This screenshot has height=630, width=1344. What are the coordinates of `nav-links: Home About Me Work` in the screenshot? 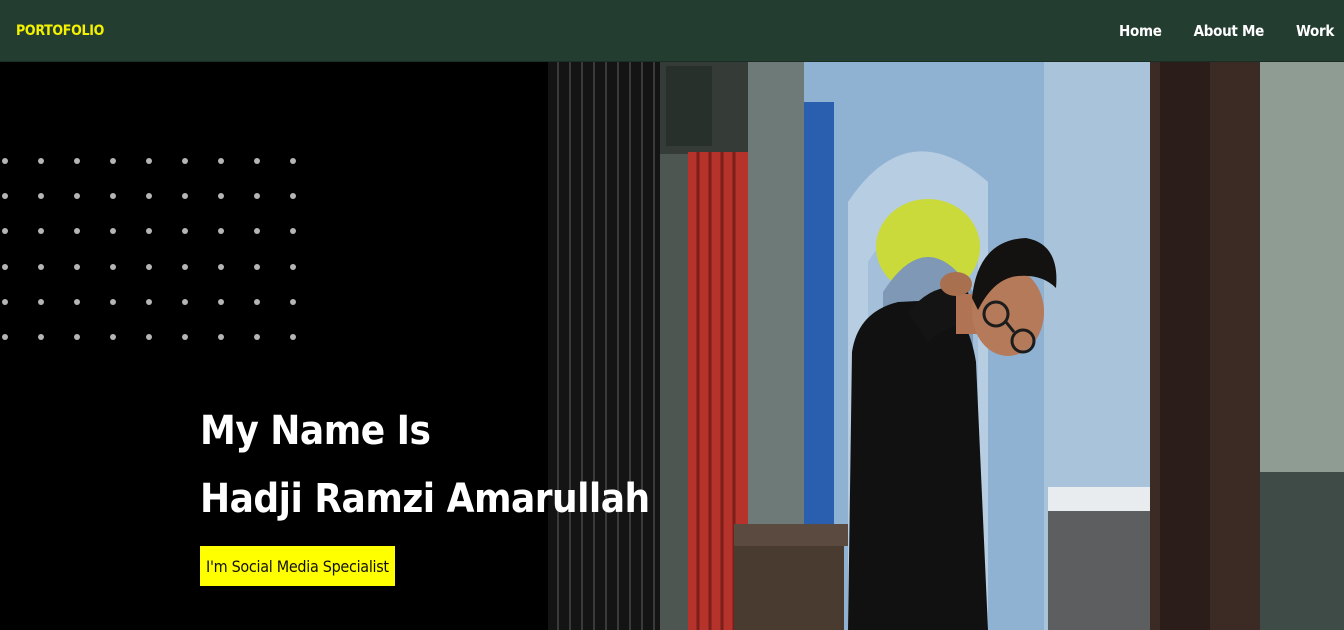 It's located at (1226, 31).